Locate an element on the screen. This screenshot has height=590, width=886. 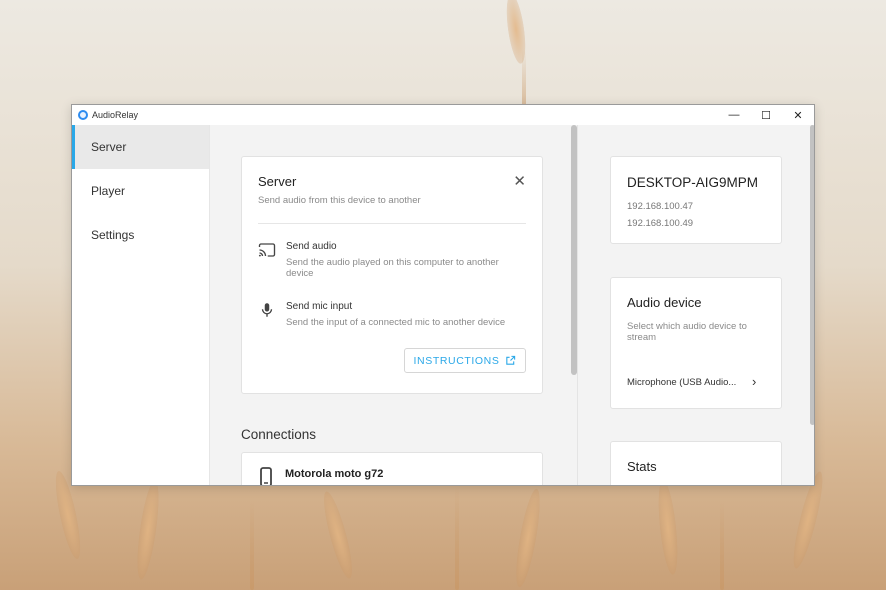
instructions-label: INSTRUCTIONS is located at coordinates (456, 360).